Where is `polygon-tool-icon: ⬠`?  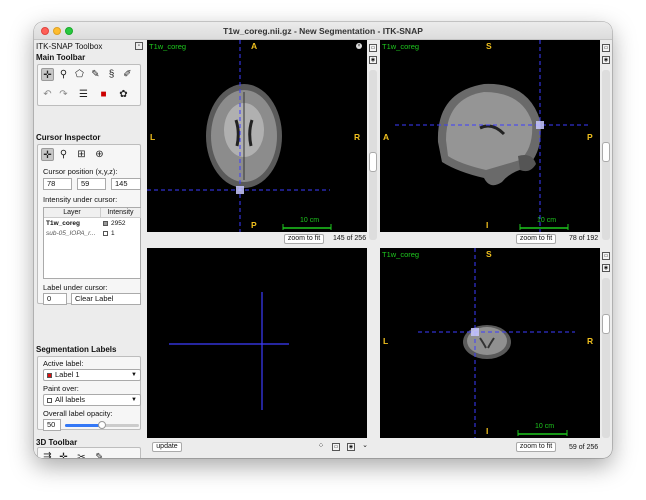
polygon-tool-icon: ⬠ is located at coordinates (79, 74).